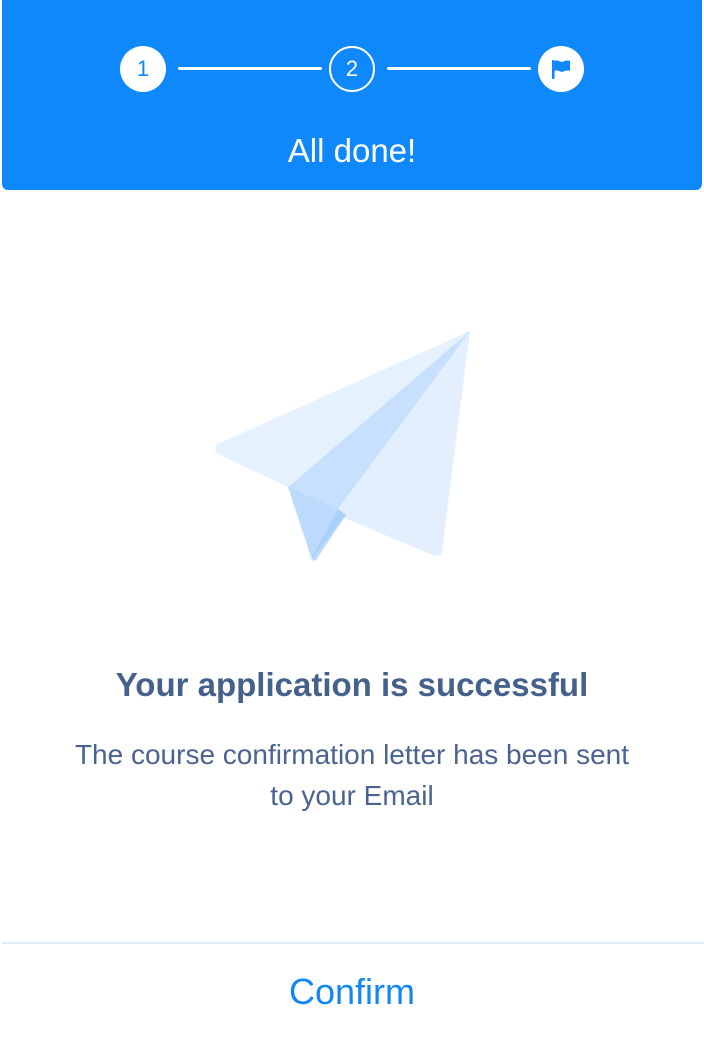 Image resolution: width=704 pixels, height=1040 pixels. Describe the element at coordinates (352, 992) in the screenshot. I see `confirm-button: Confirm` at that location.